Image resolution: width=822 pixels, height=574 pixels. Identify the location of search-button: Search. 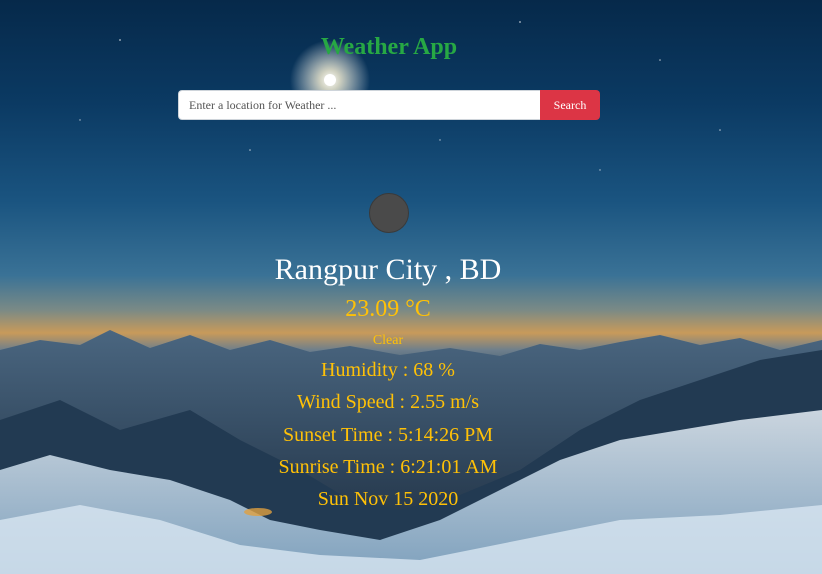
(570, 105).